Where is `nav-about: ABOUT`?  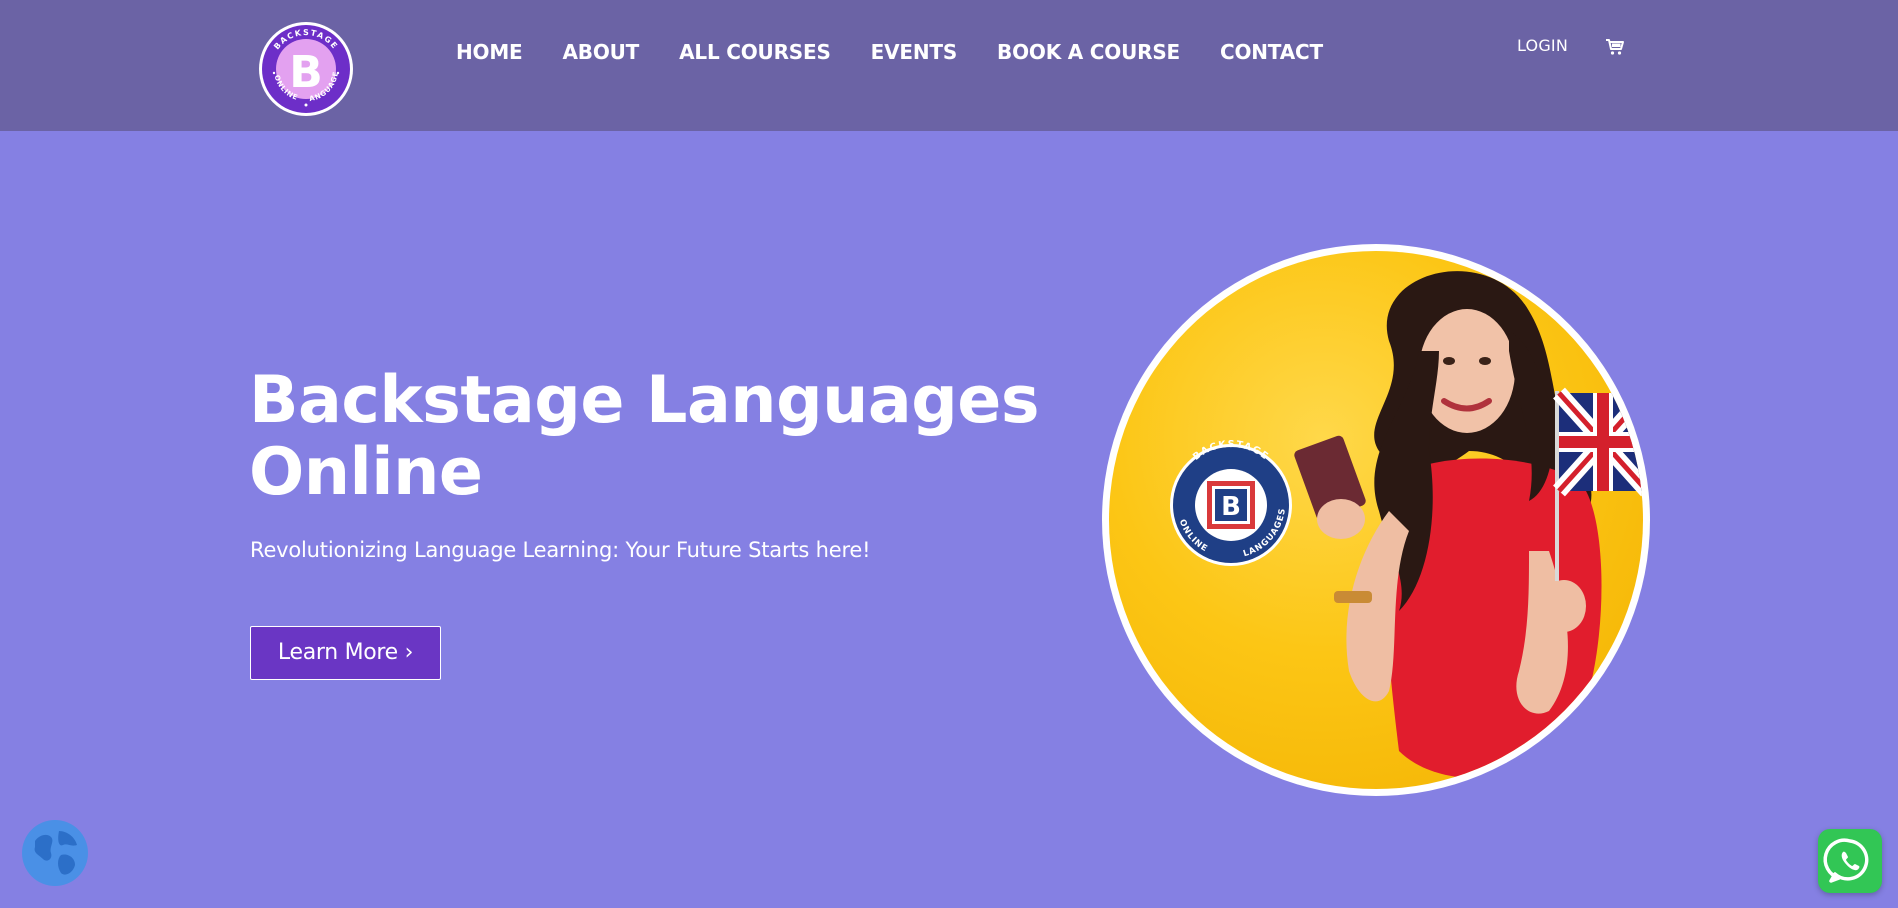 nav-about: ABOUT is located at coordinates (601, 52).